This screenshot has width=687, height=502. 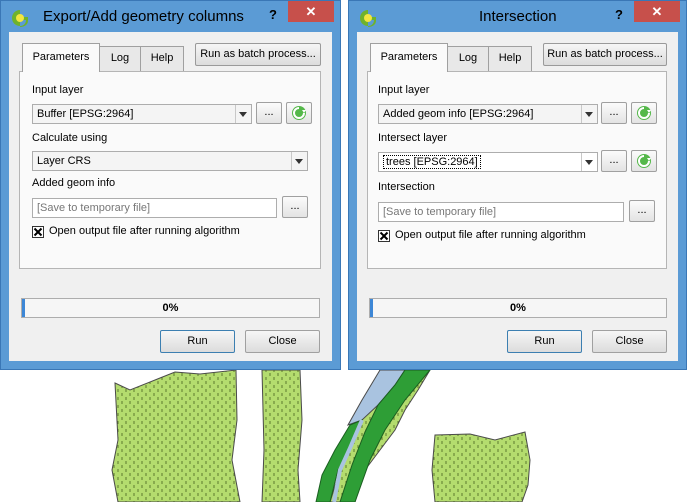 I want to click on intersect-layer-label: Intersect layer, so click(x=413, y=138).